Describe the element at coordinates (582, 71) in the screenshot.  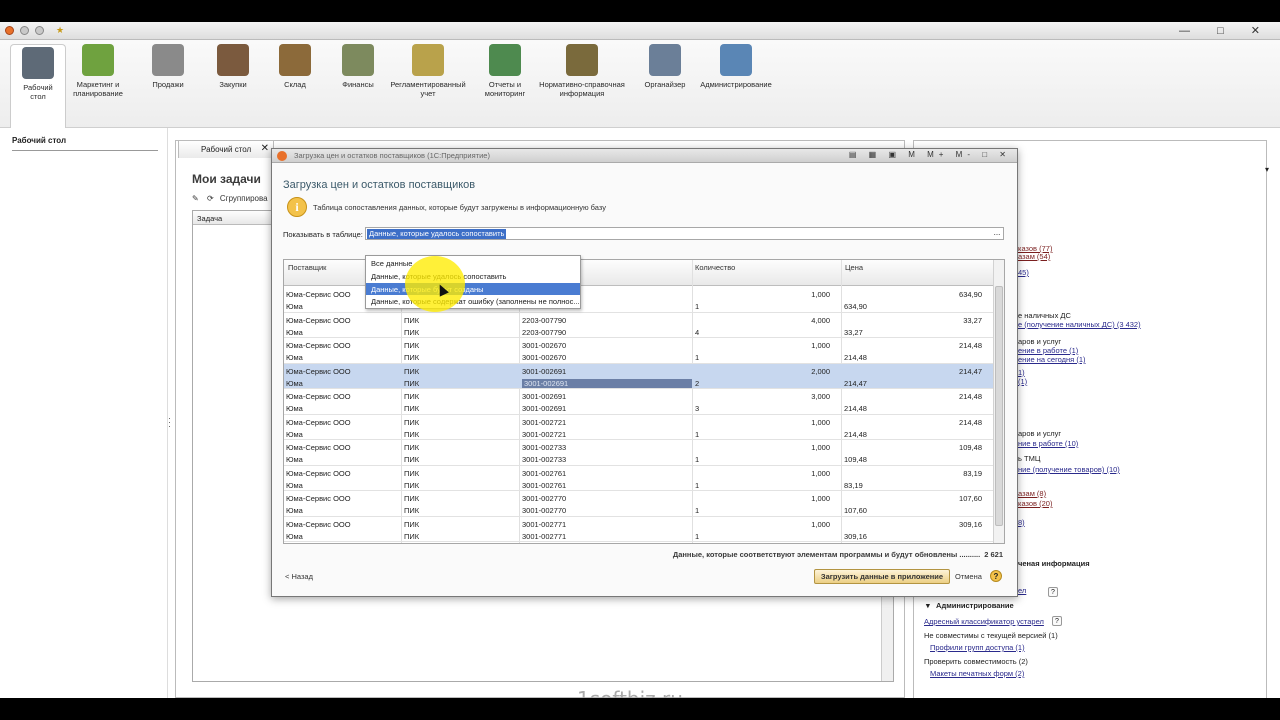
I see `section-8: Нормативно-справочная информация` at that location.